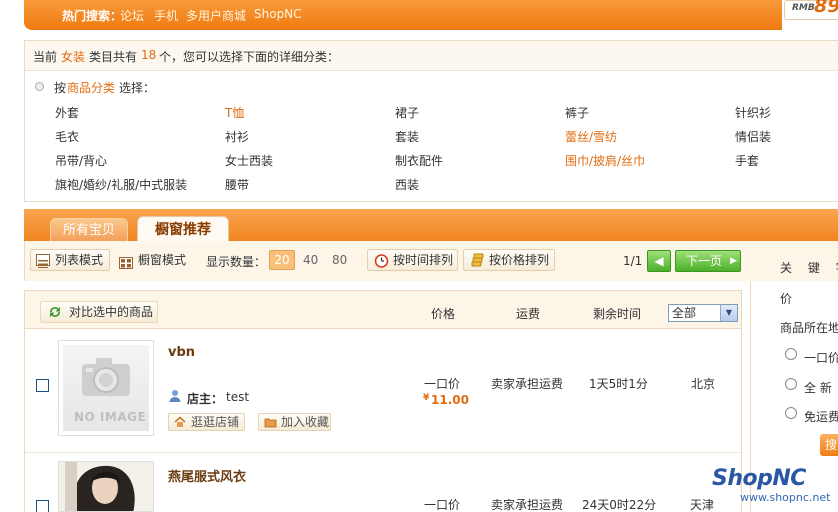  I want to click on sort-by-time-button: 按时间排列, so click(412, 260).